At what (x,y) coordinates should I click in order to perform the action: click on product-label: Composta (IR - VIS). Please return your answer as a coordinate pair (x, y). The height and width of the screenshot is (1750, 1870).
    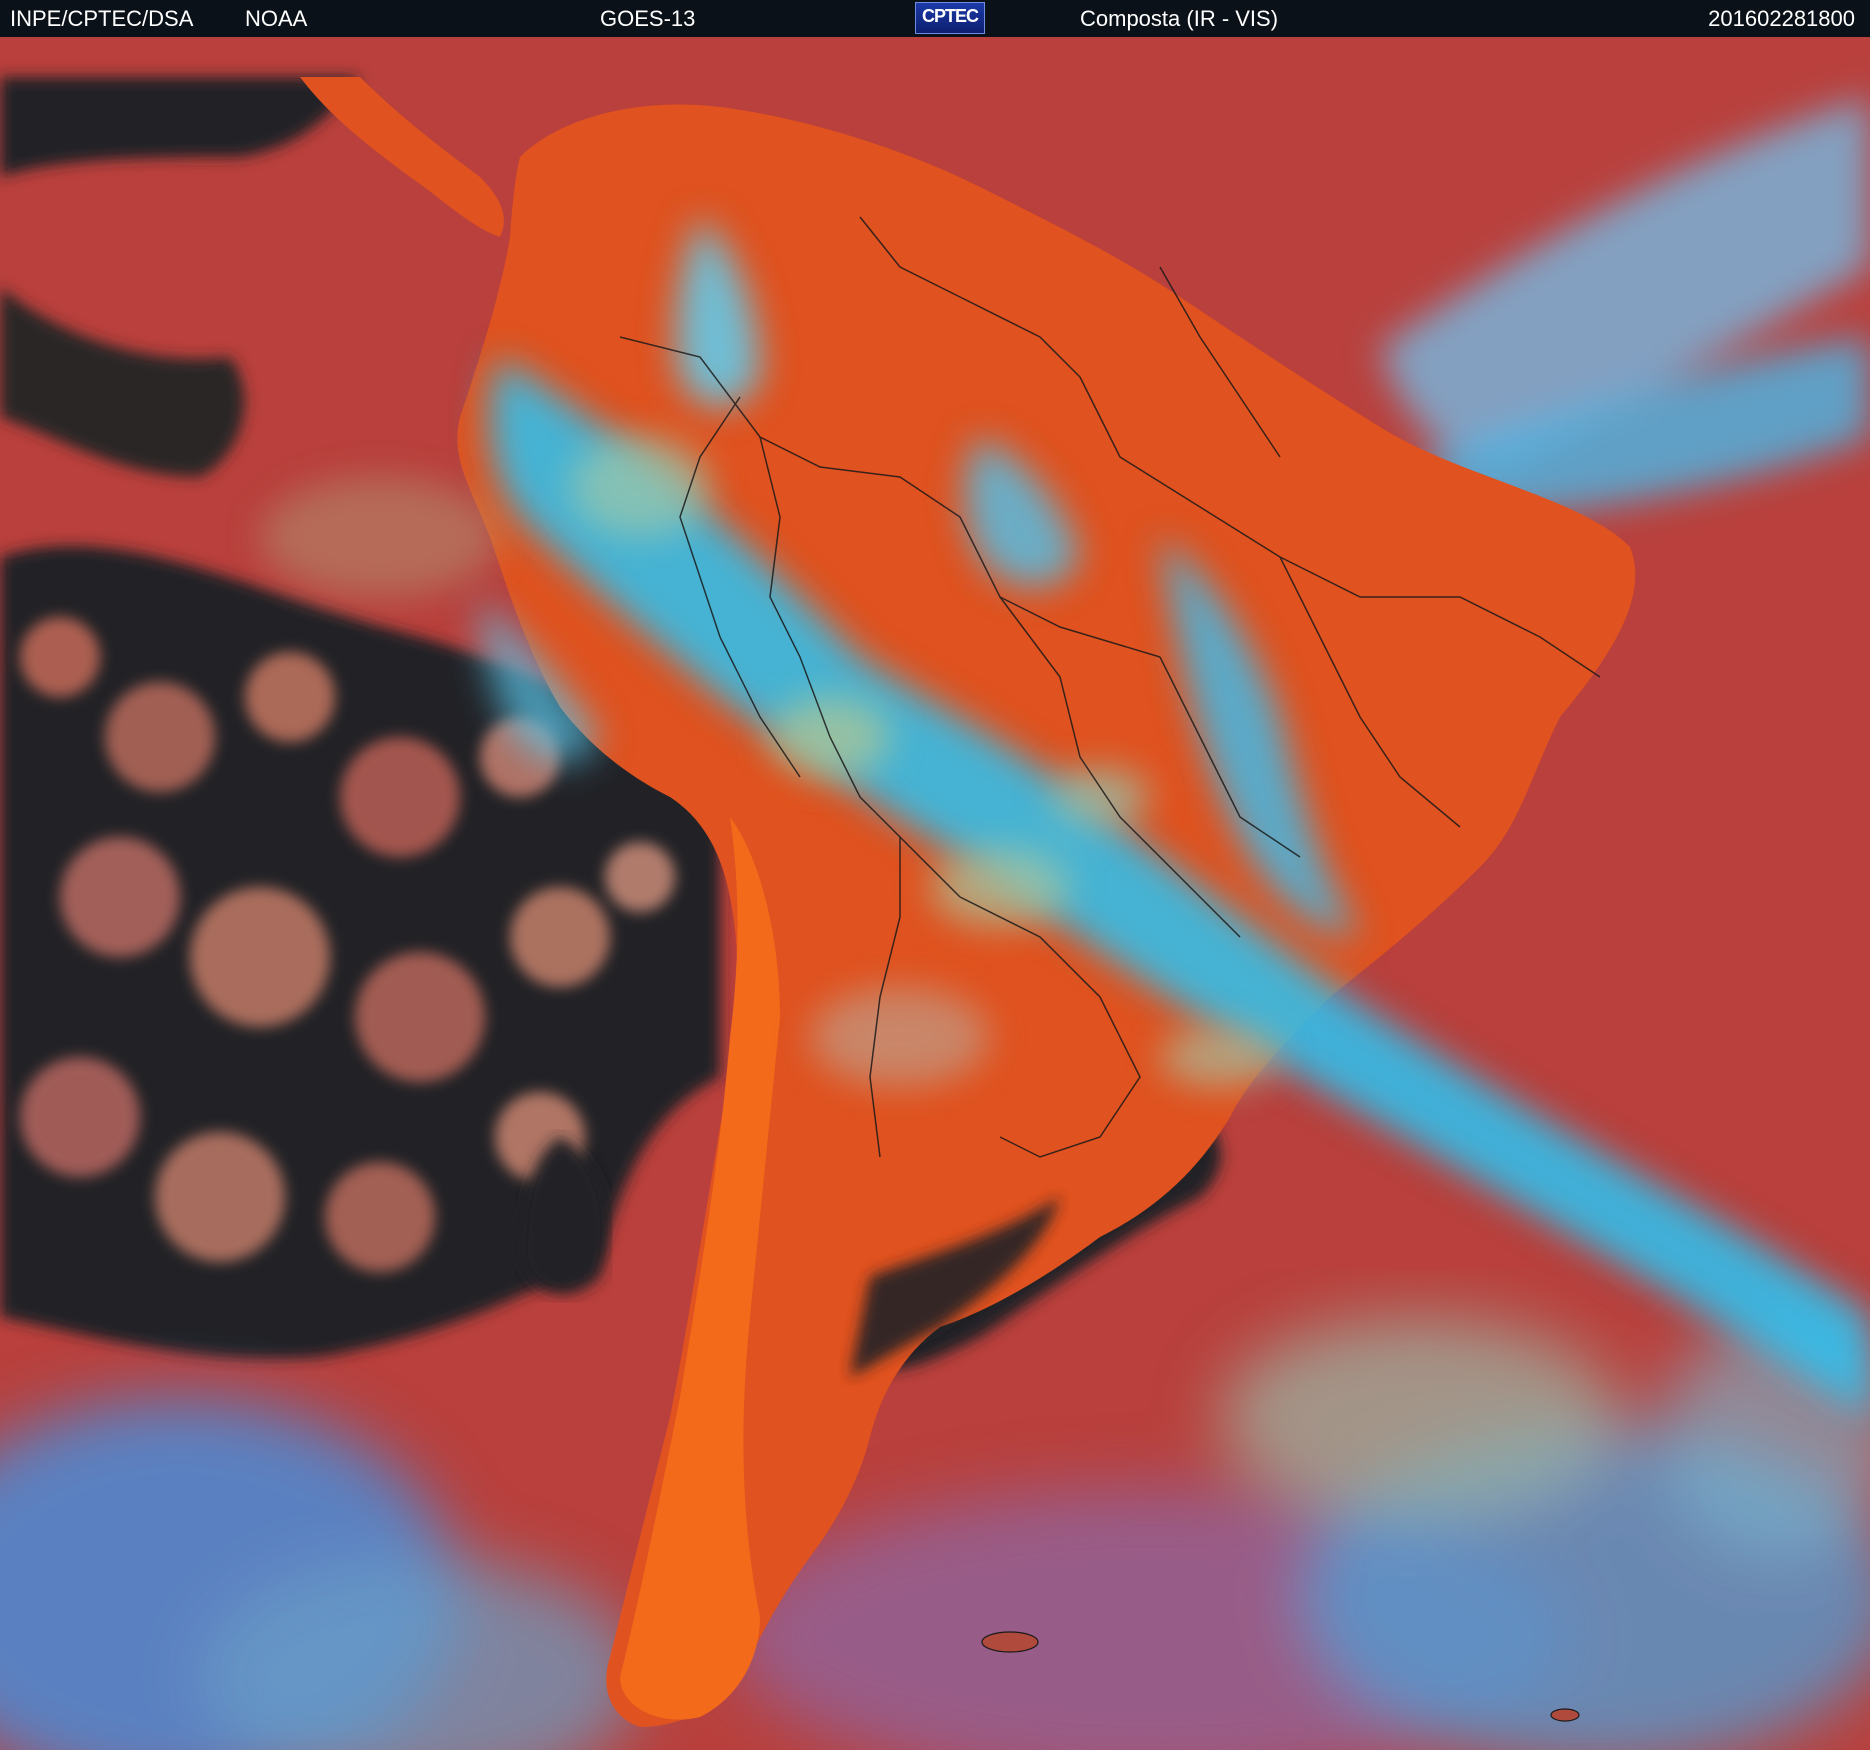
    Looking at the image, I should click on (1179, 18).